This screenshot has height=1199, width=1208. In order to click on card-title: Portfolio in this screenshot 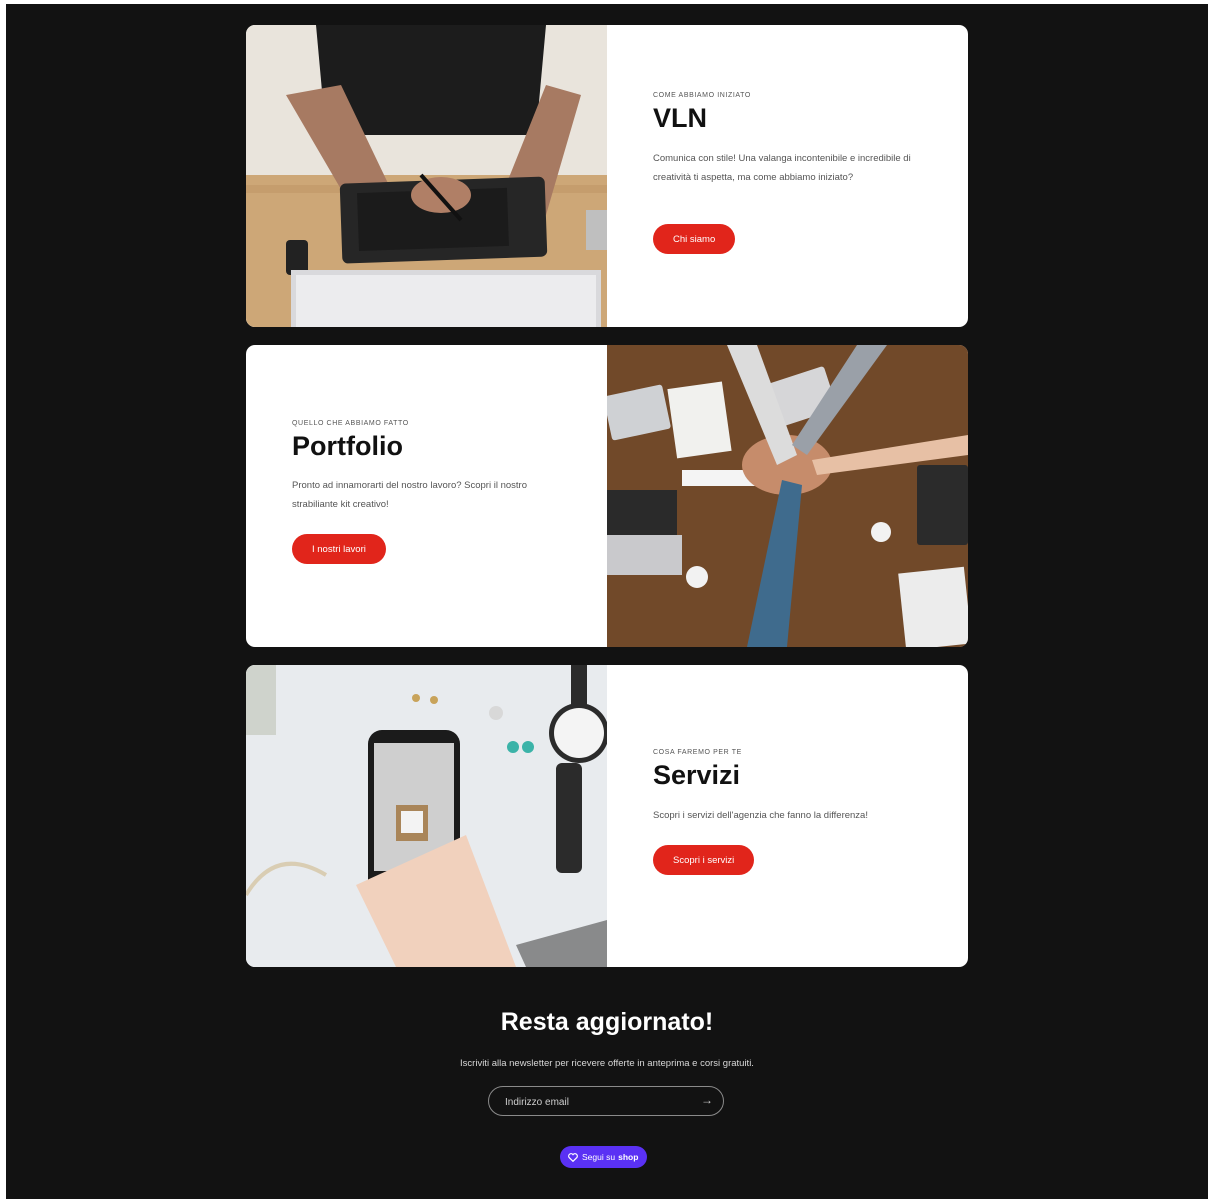, I will do `click(347, 446)`.